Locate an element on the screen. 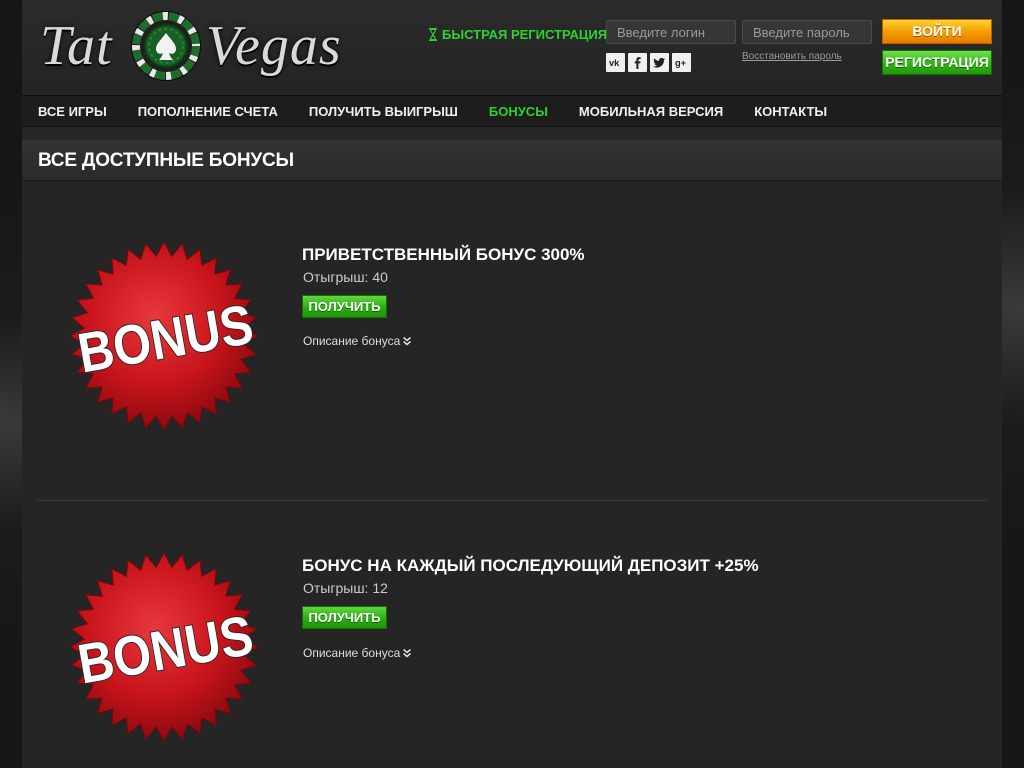 Image resolution: width=1024 pixels, height=768 pixels. nav-item-mobile: МОБИЛЬНАЯ ВЕРСИЯ is located at coordinates (650, 111).